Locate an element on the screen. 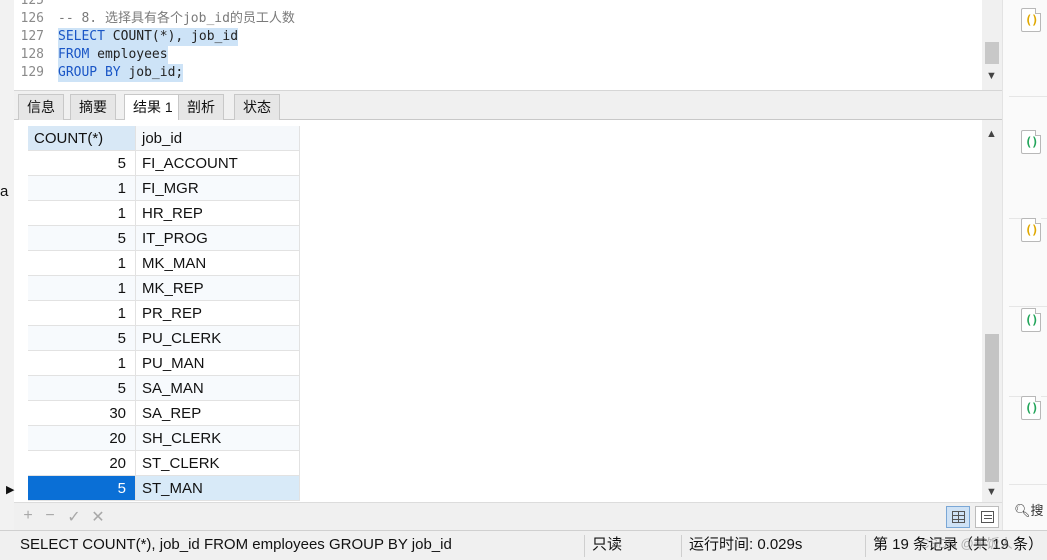 The height and width of the screenshot is (560, 1047). table-row: 1 MK_MAN is located at coordinates (164, 263).